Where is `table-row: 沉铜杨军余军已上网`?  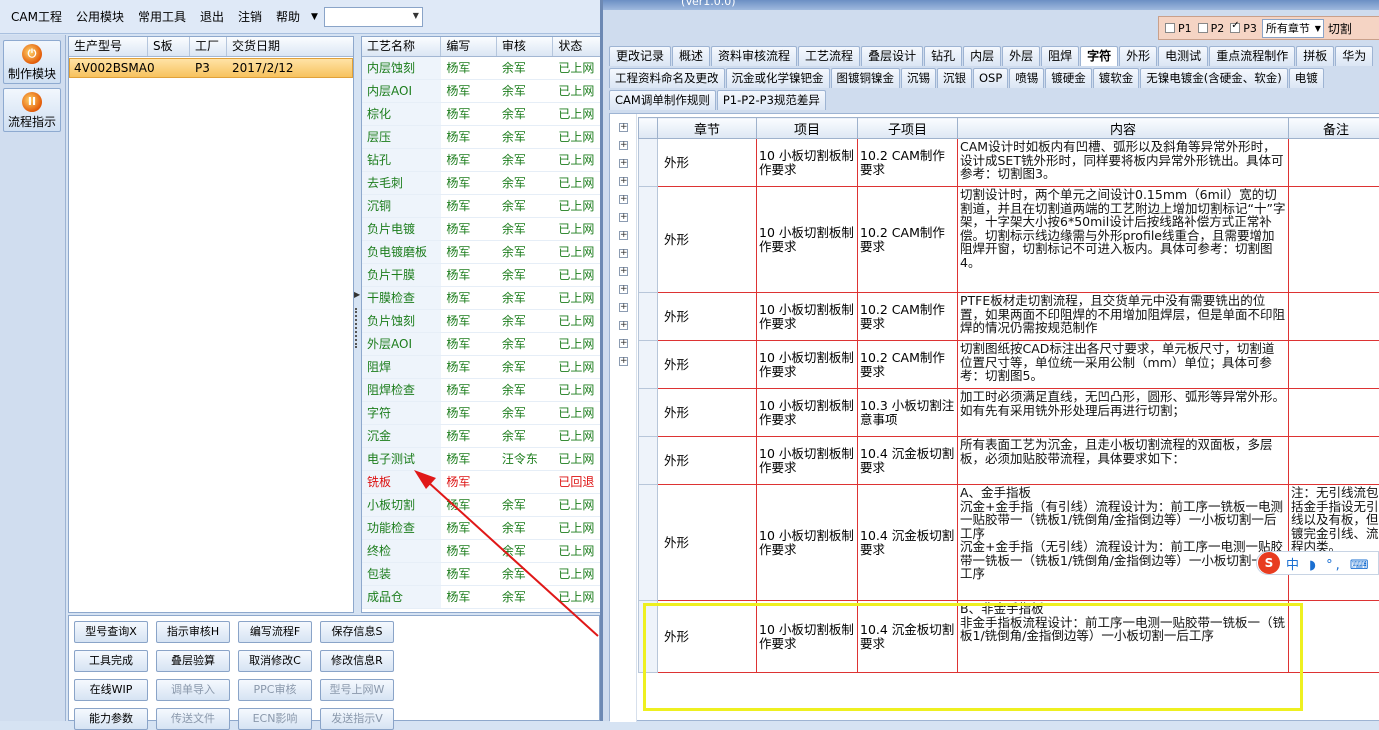 table-row: 沉铜杨军余军已上网 is located at coordinates (481, 206).